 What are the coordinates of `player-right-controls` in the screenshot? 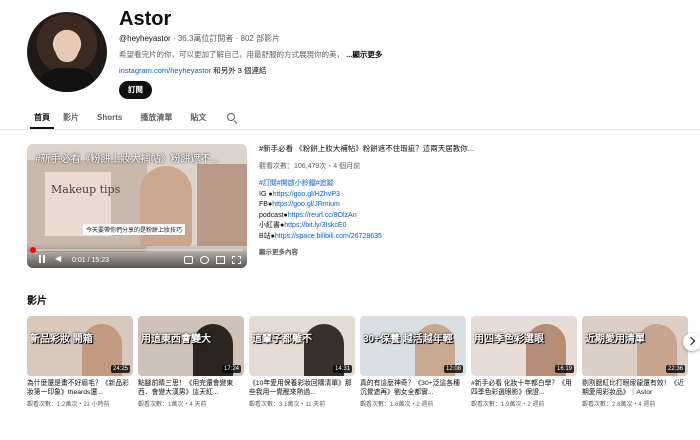 It's located at (212, 260).